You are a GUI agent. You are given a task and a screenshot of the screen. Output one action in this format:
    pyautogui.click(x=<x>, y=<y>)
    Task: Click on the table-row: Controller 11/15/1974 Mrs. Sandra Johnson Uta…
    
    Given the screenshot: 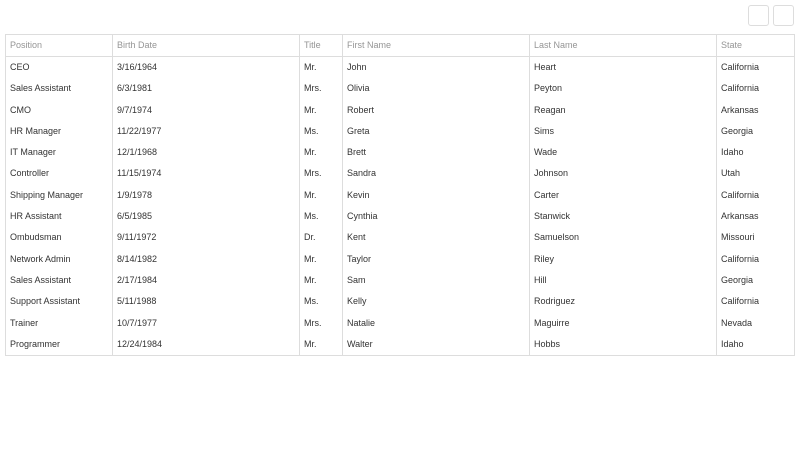 What is the action you would take?
    pyautogui.click(x=400, y=174)
    